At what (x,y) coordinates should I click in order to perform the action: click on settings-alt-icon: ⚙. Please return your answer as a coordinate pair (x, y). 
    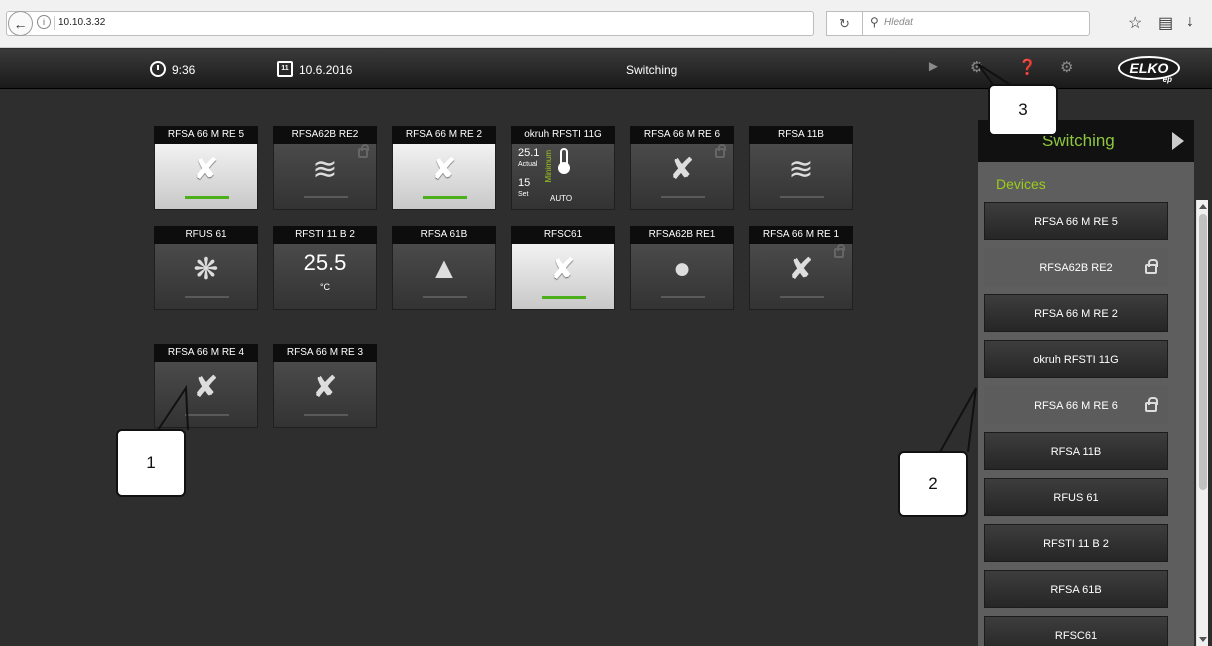
    Looking at the image, I should click on (976, 67).